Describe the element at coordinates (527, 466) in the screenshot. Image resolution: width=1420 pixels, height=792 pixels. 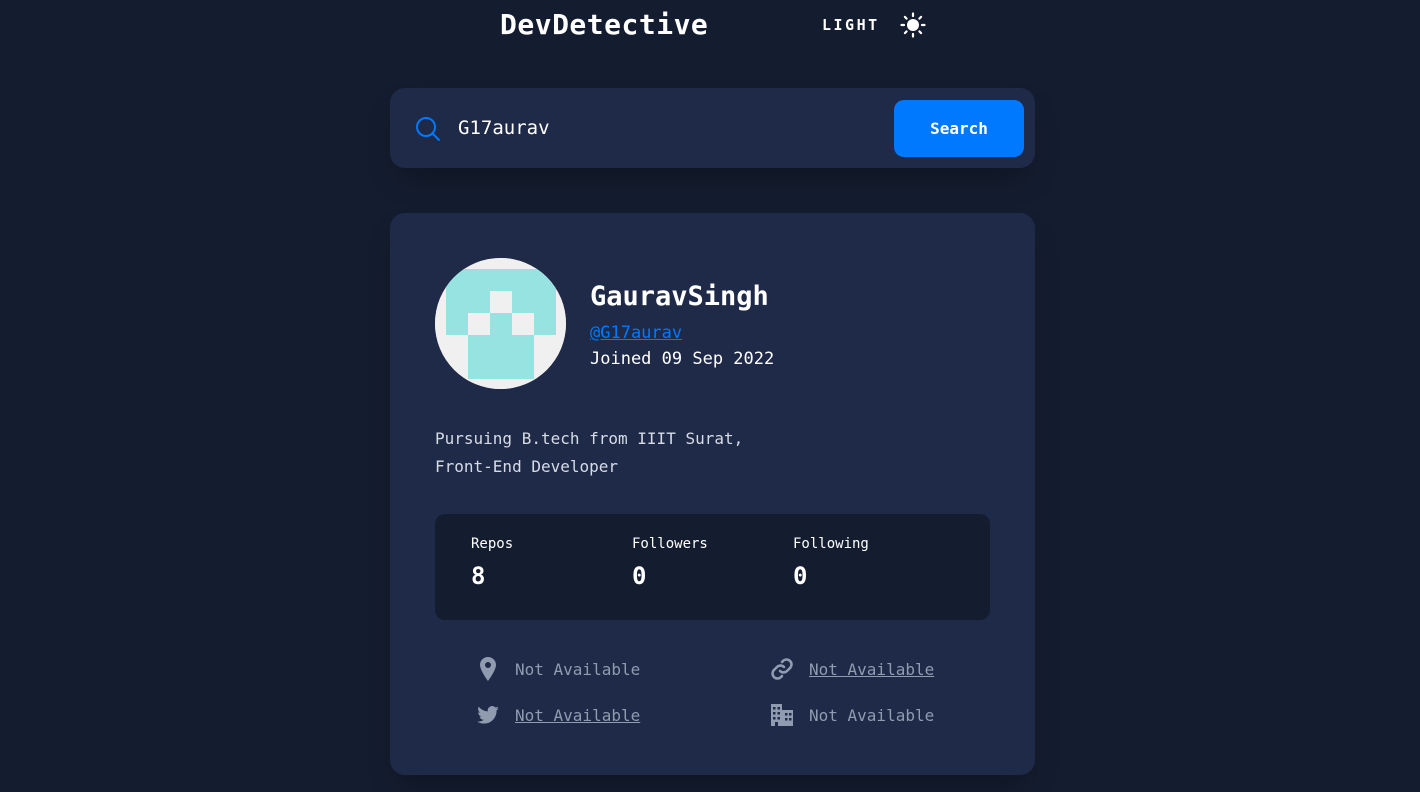
I see `bio-line: Front-End Developer` at that location.